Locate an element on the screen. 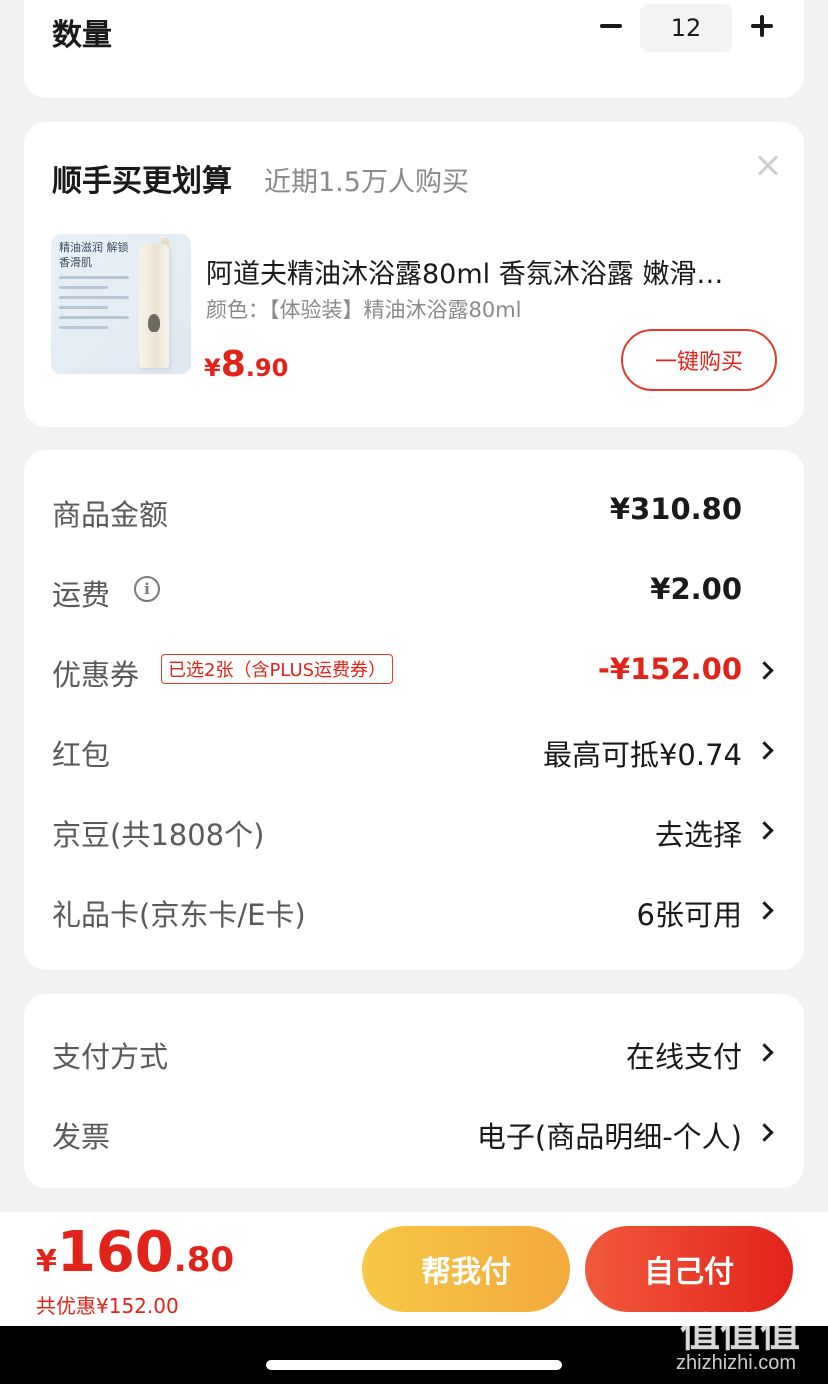 The width and height of the screenshot is (828, 1384). product-price: ¥8.90 is located at coordinates (246, 364).